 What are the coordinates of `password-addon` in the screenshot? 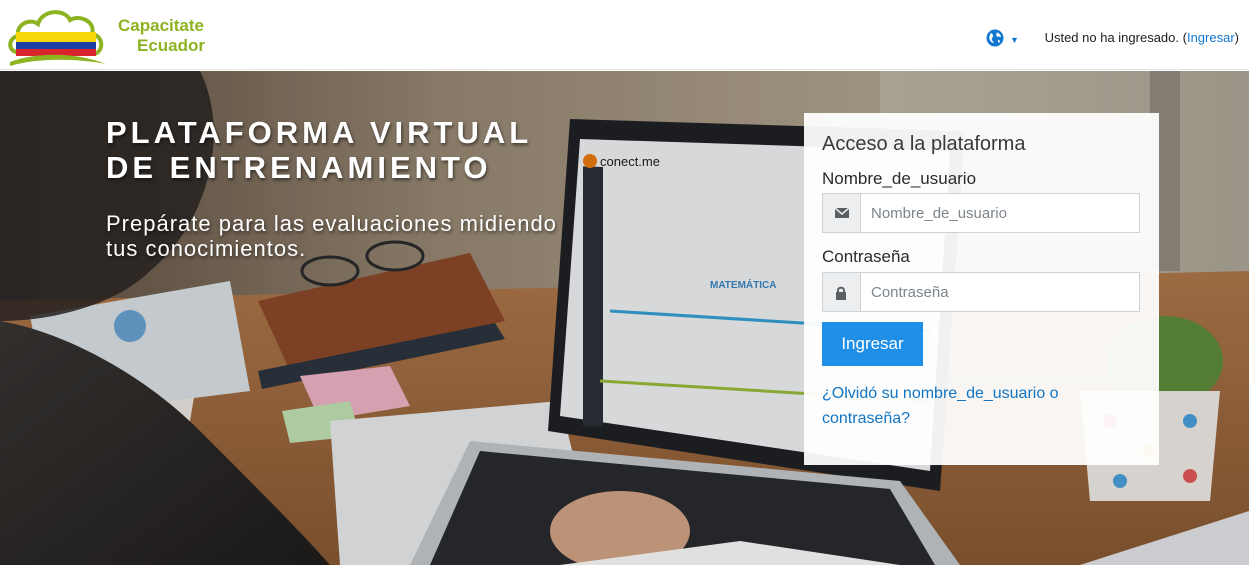 It's located at (841, 292).